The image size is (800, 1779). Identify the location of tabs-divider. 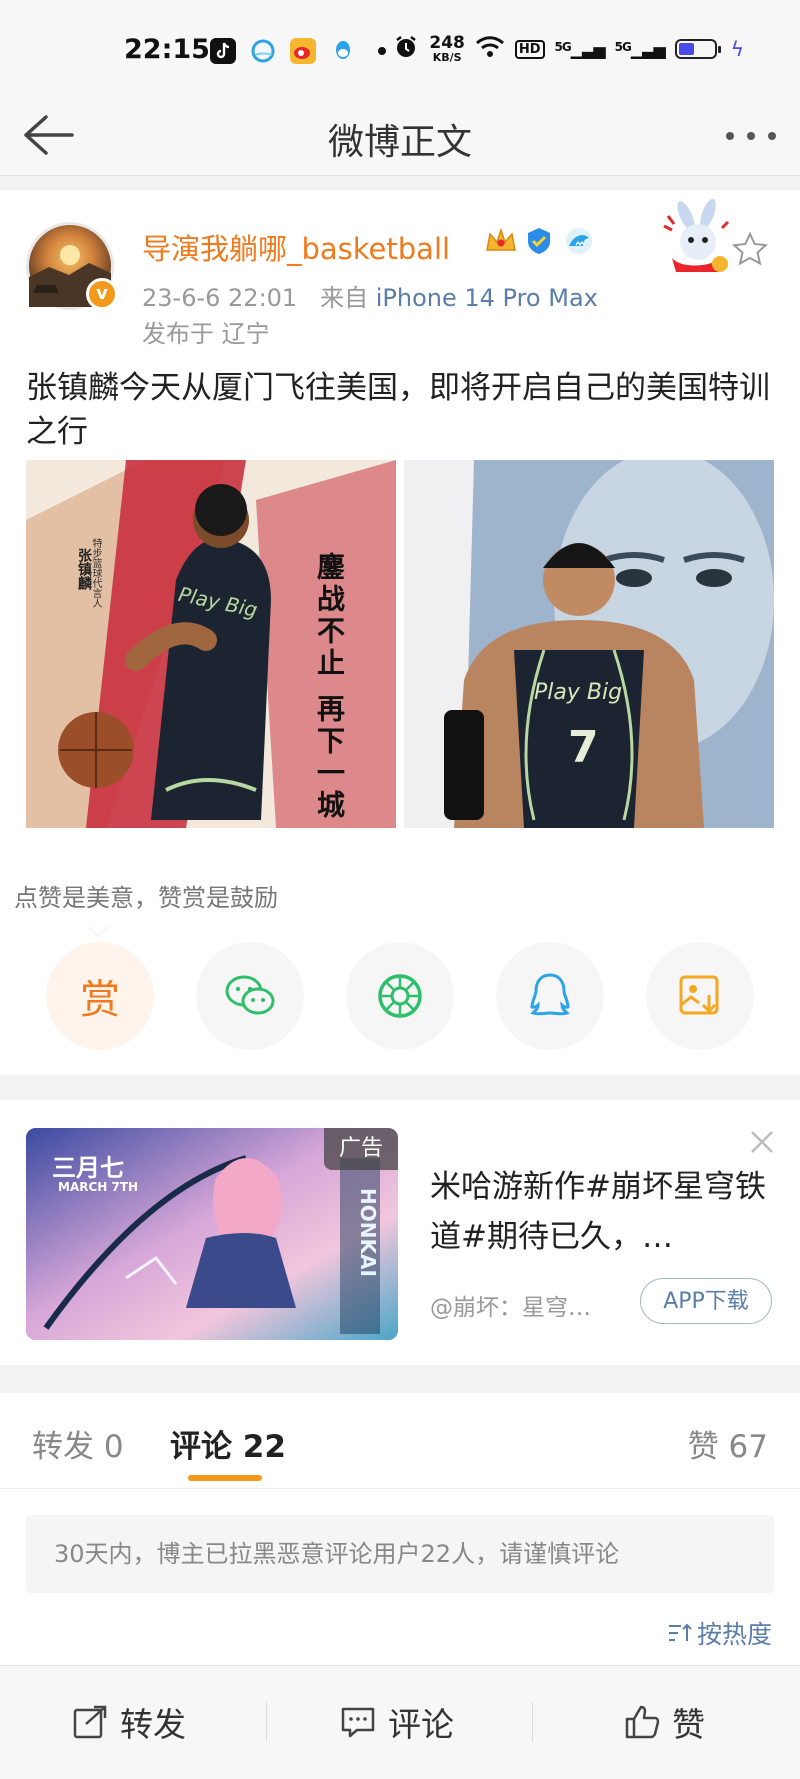
(400, 1488).